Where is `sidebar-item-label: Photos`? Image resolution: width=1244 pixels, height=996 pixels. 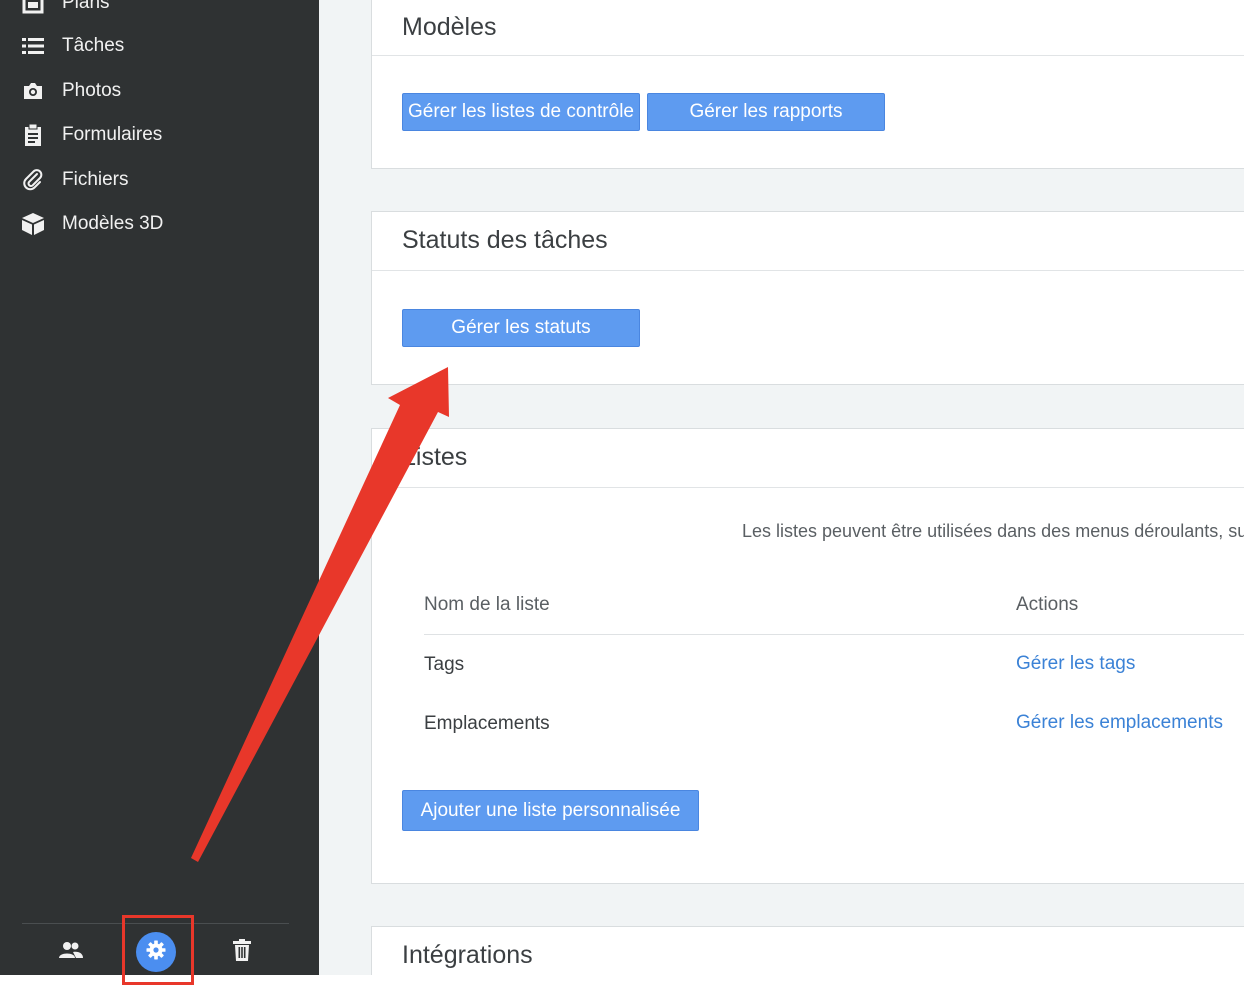 sidebar-item-label: Photos is located at coordinates (92, 90).